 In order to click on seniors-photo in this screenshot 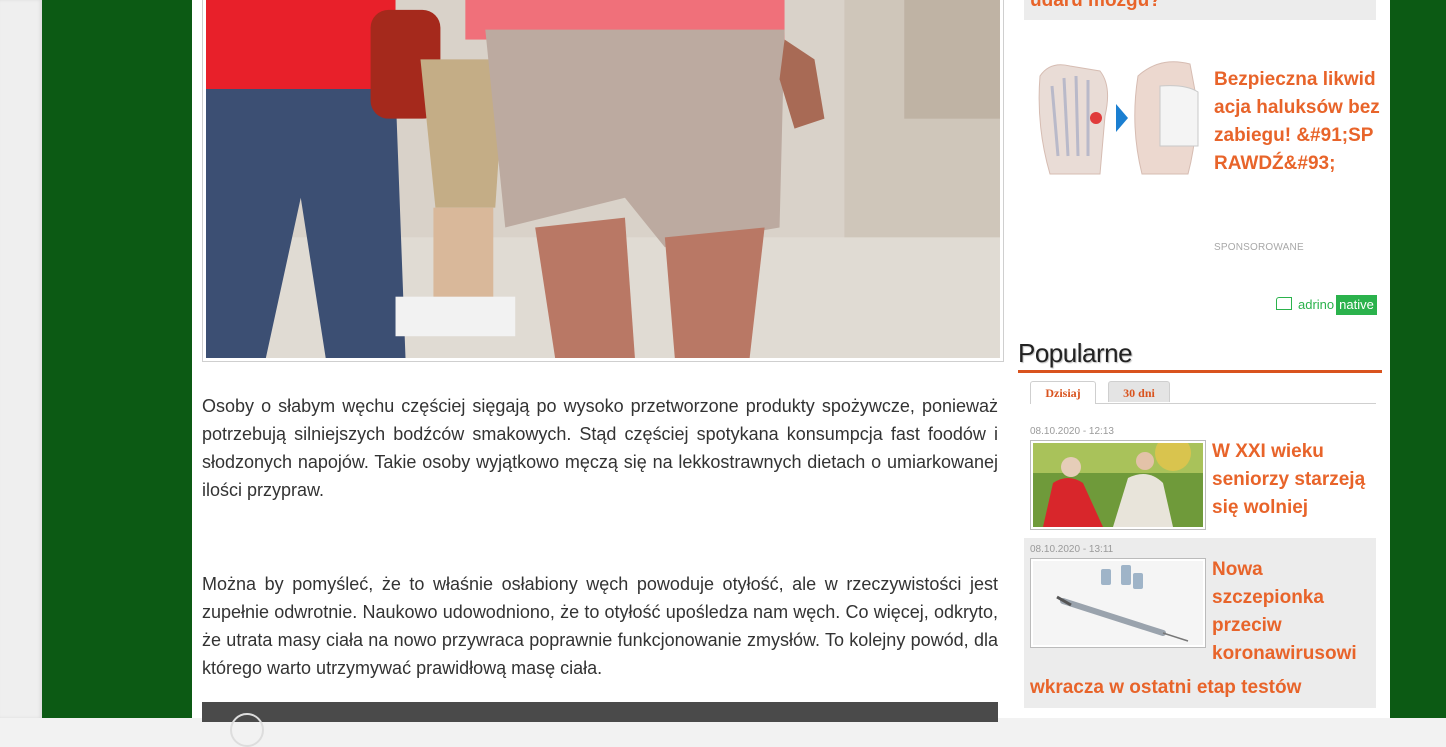, I will do `click(1118, 485)`.